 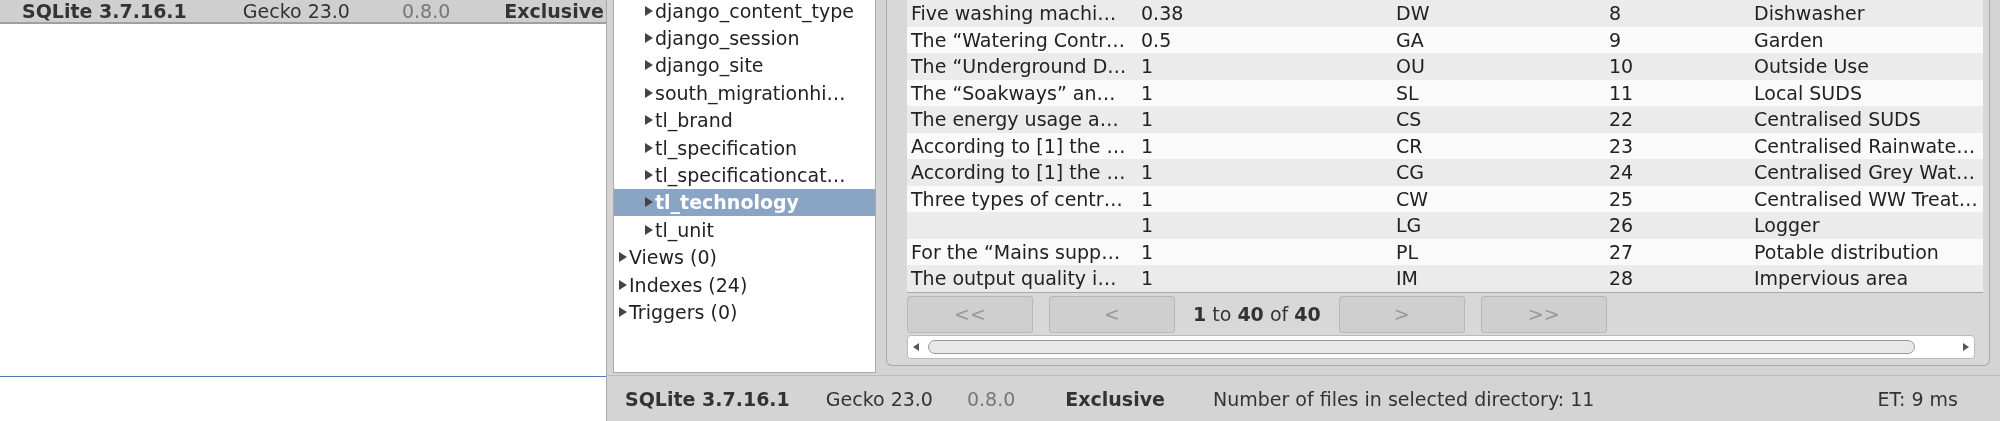 What do you see at coordinates (1917, 398) in the screenshot?
I see `elapsed-time: ET: 9 ms` at bounding box center [1917, 398].